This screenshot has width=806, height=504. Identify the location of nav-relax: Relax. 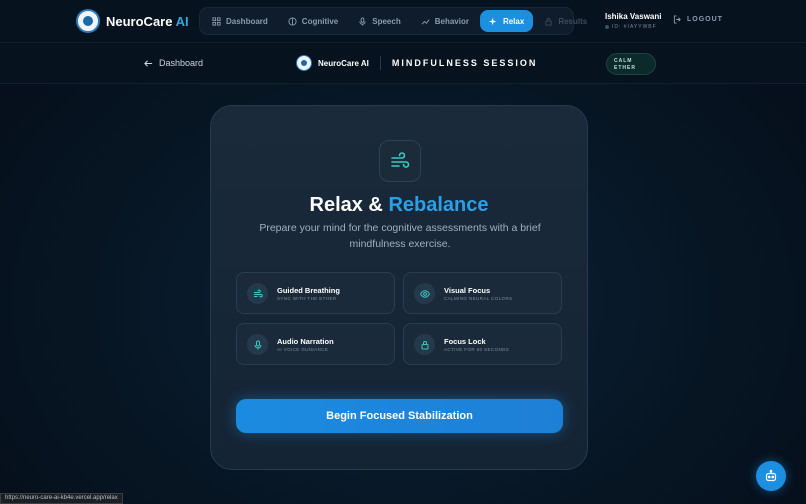
(506, 21).